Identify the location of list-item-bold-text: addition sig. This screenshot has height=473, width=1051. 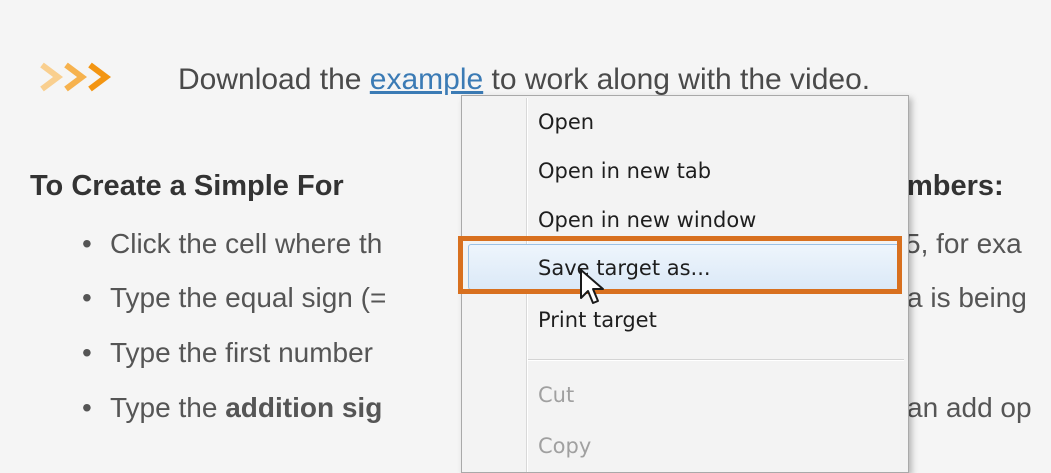
(304, 407).